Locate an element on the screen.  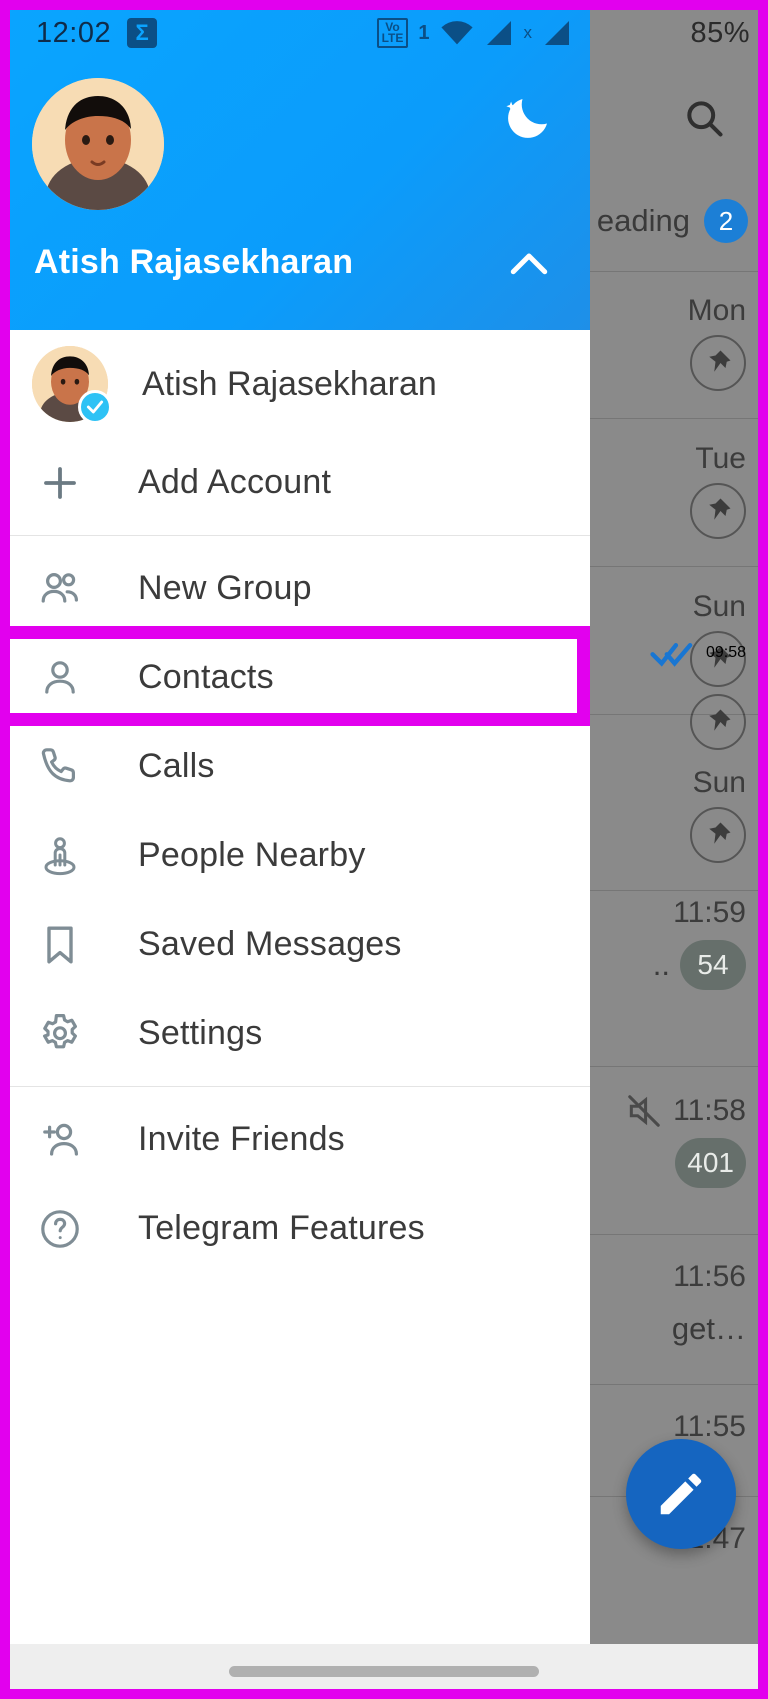
mute-icon is located at coordinates (644, 1111).